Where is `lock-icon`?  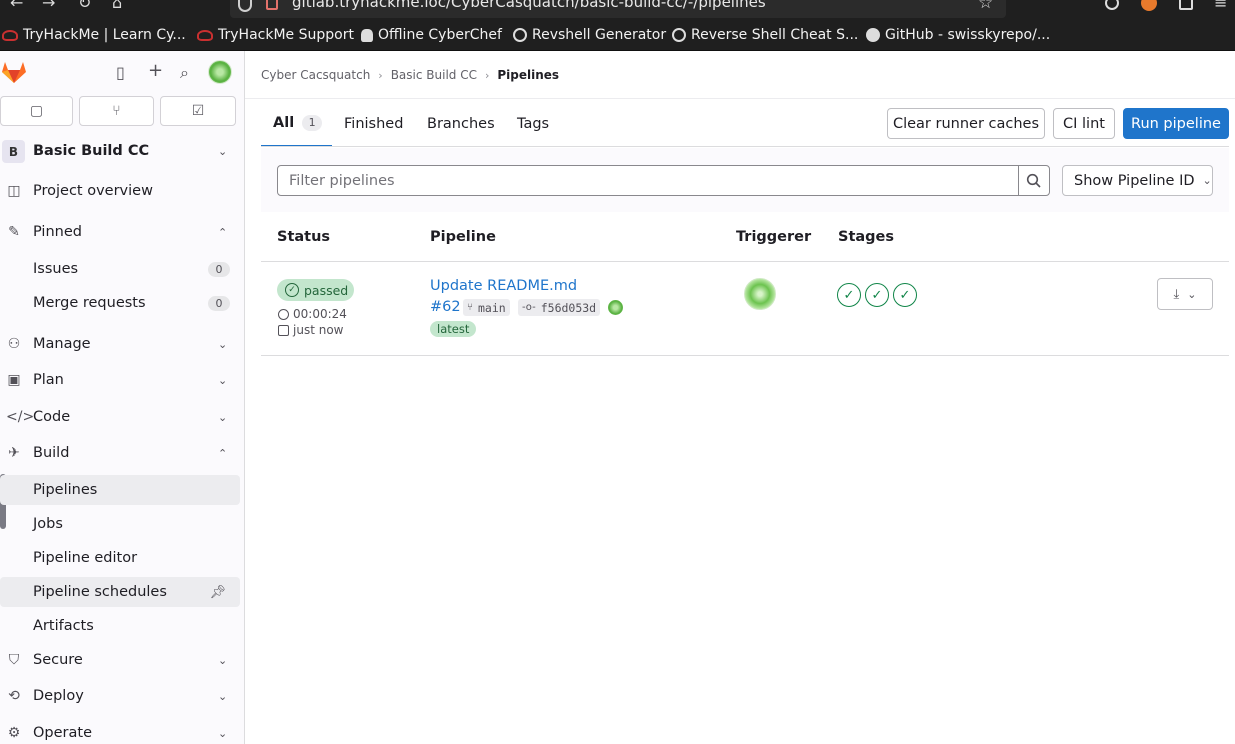 lock-icon is located at coordinates (272, 5).